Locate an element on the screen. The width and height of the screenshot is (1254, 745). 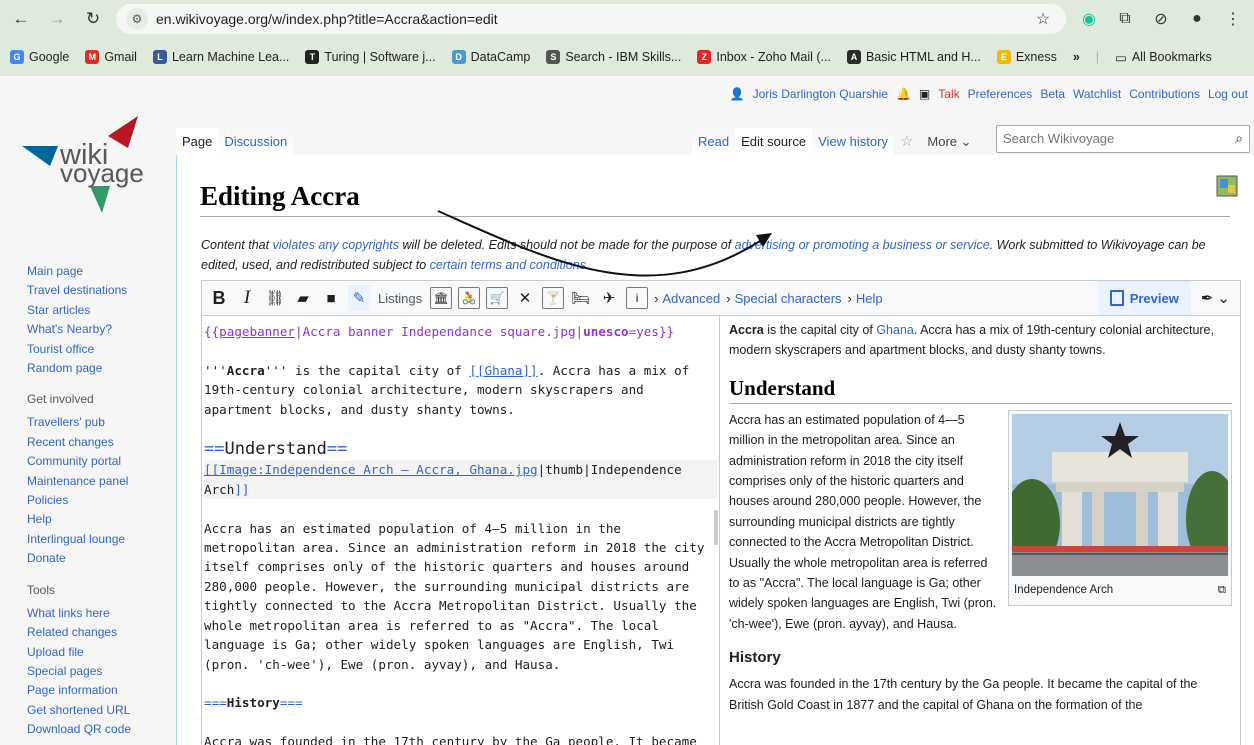
sidebar-item-travellers-pub: Travellers' pub is located at coordinates (97, 422).